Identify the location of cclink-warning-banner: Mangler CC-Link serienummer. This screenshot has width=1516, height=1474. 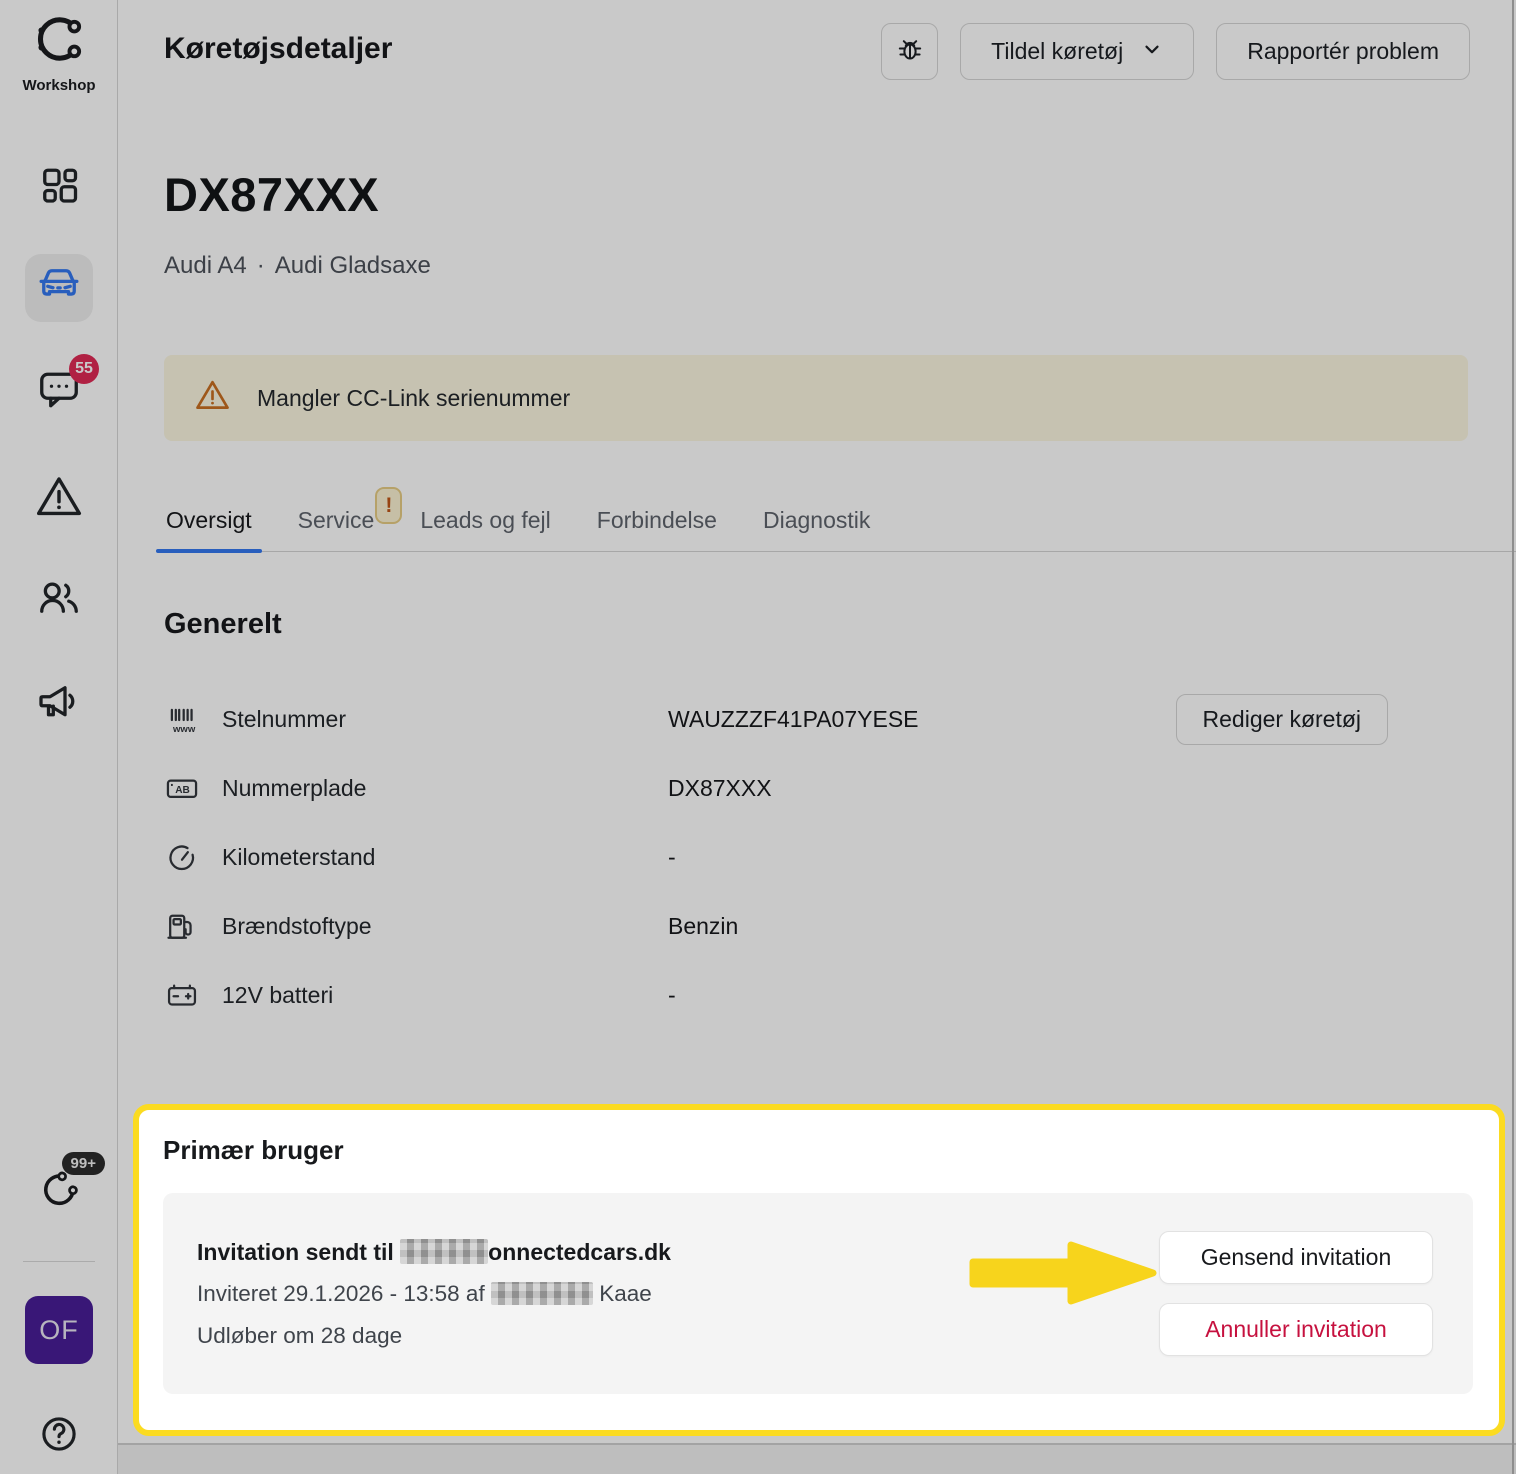
(816, 398).